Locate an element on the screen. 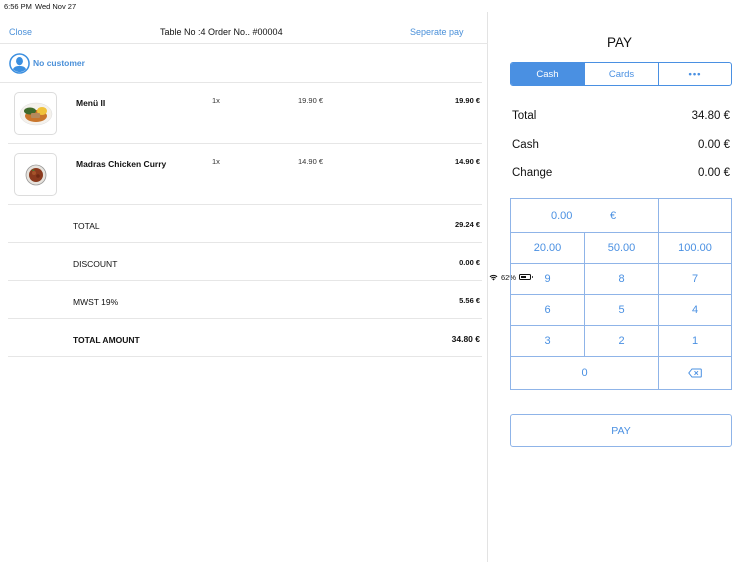  order-title: Table No :4 Order No.. #00004 is located at coordinates (221, 32).